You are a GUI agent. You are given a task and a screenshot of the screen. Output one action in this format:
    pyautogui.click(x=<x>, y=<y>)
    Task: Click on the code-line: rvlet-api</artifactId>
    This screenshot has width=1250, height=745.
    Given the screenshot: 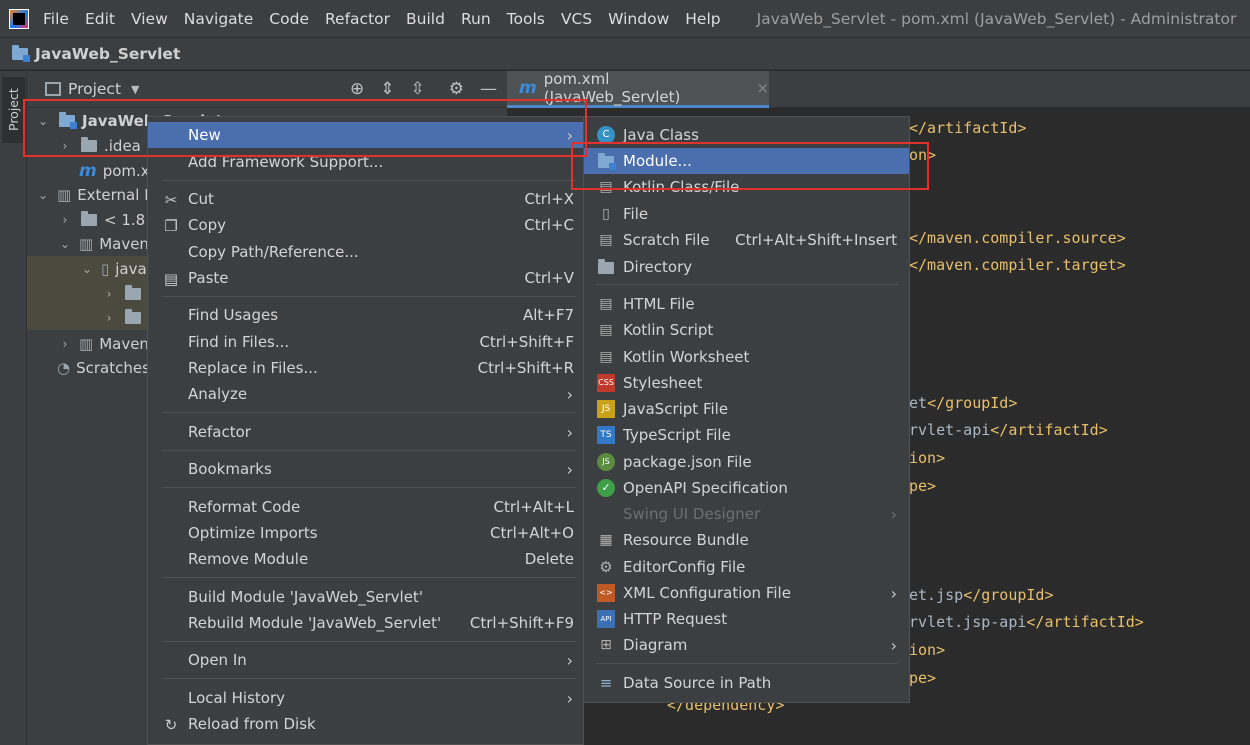 What is the action you would take?
    pyautogui.click(x=1008, y=430)
    